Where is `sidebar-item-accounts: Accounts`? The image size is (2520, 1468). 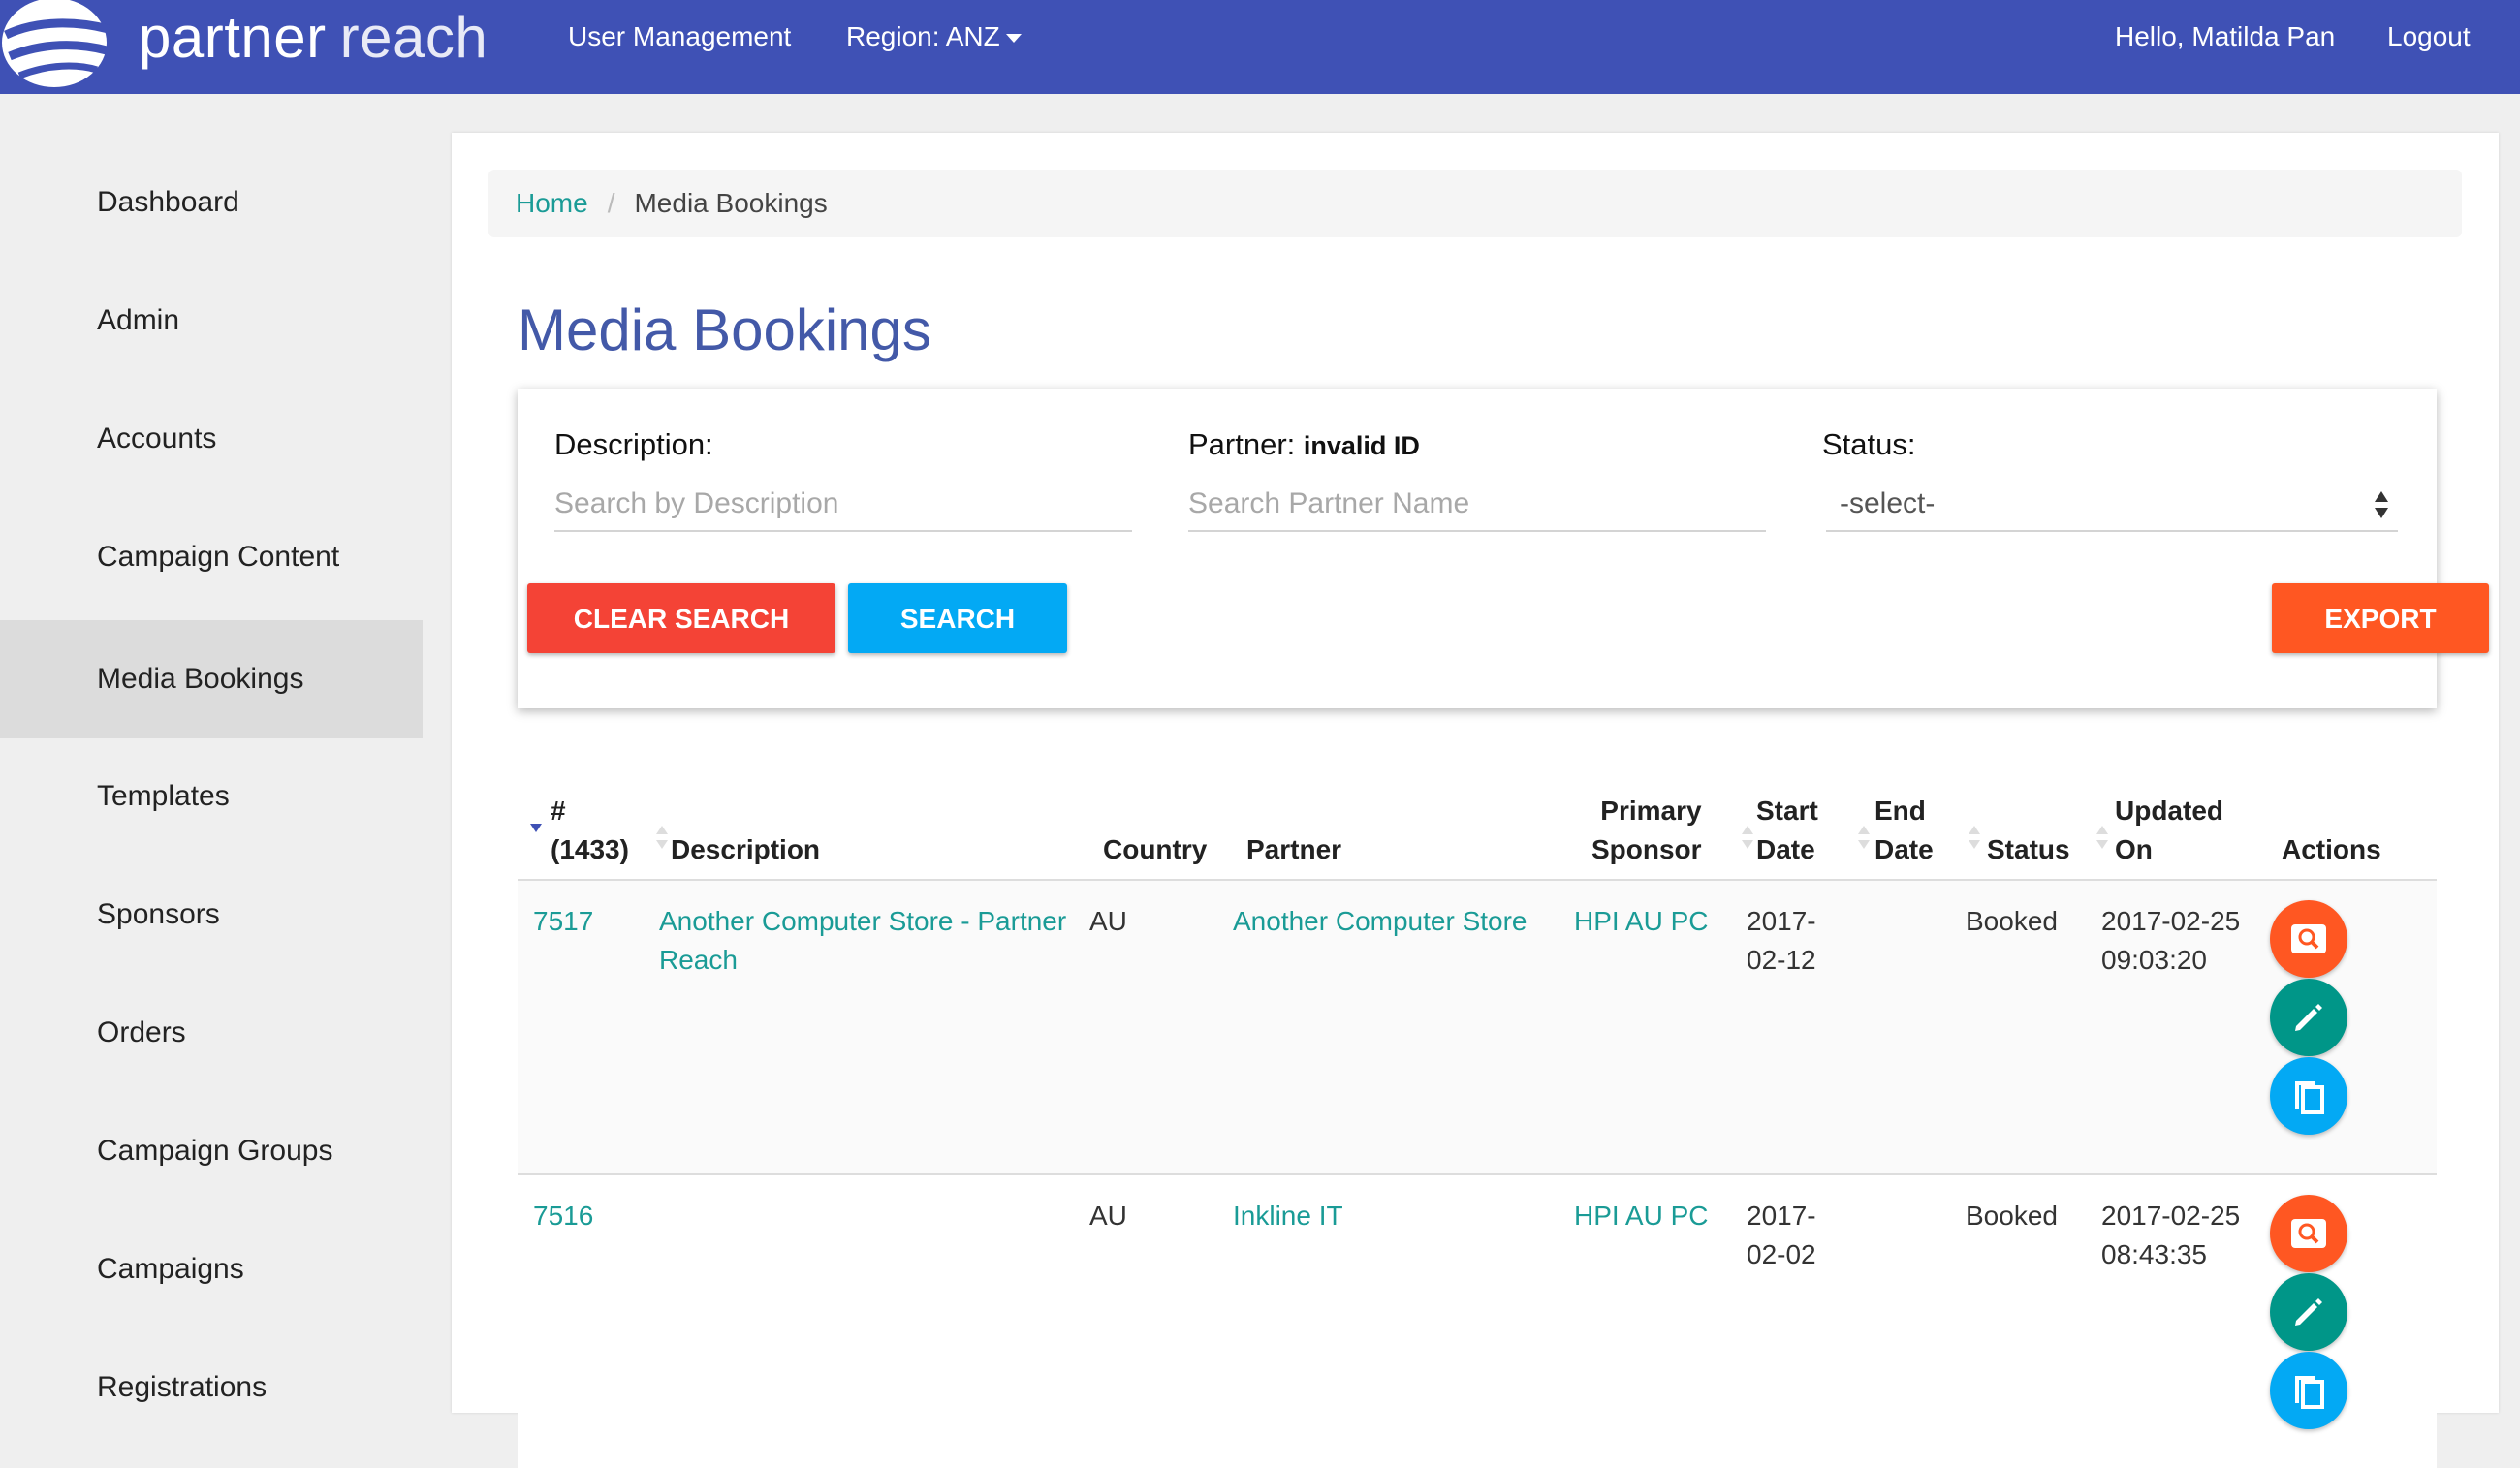 sidebar-item-accounts: Accounts is located at coordinates (212, 439).